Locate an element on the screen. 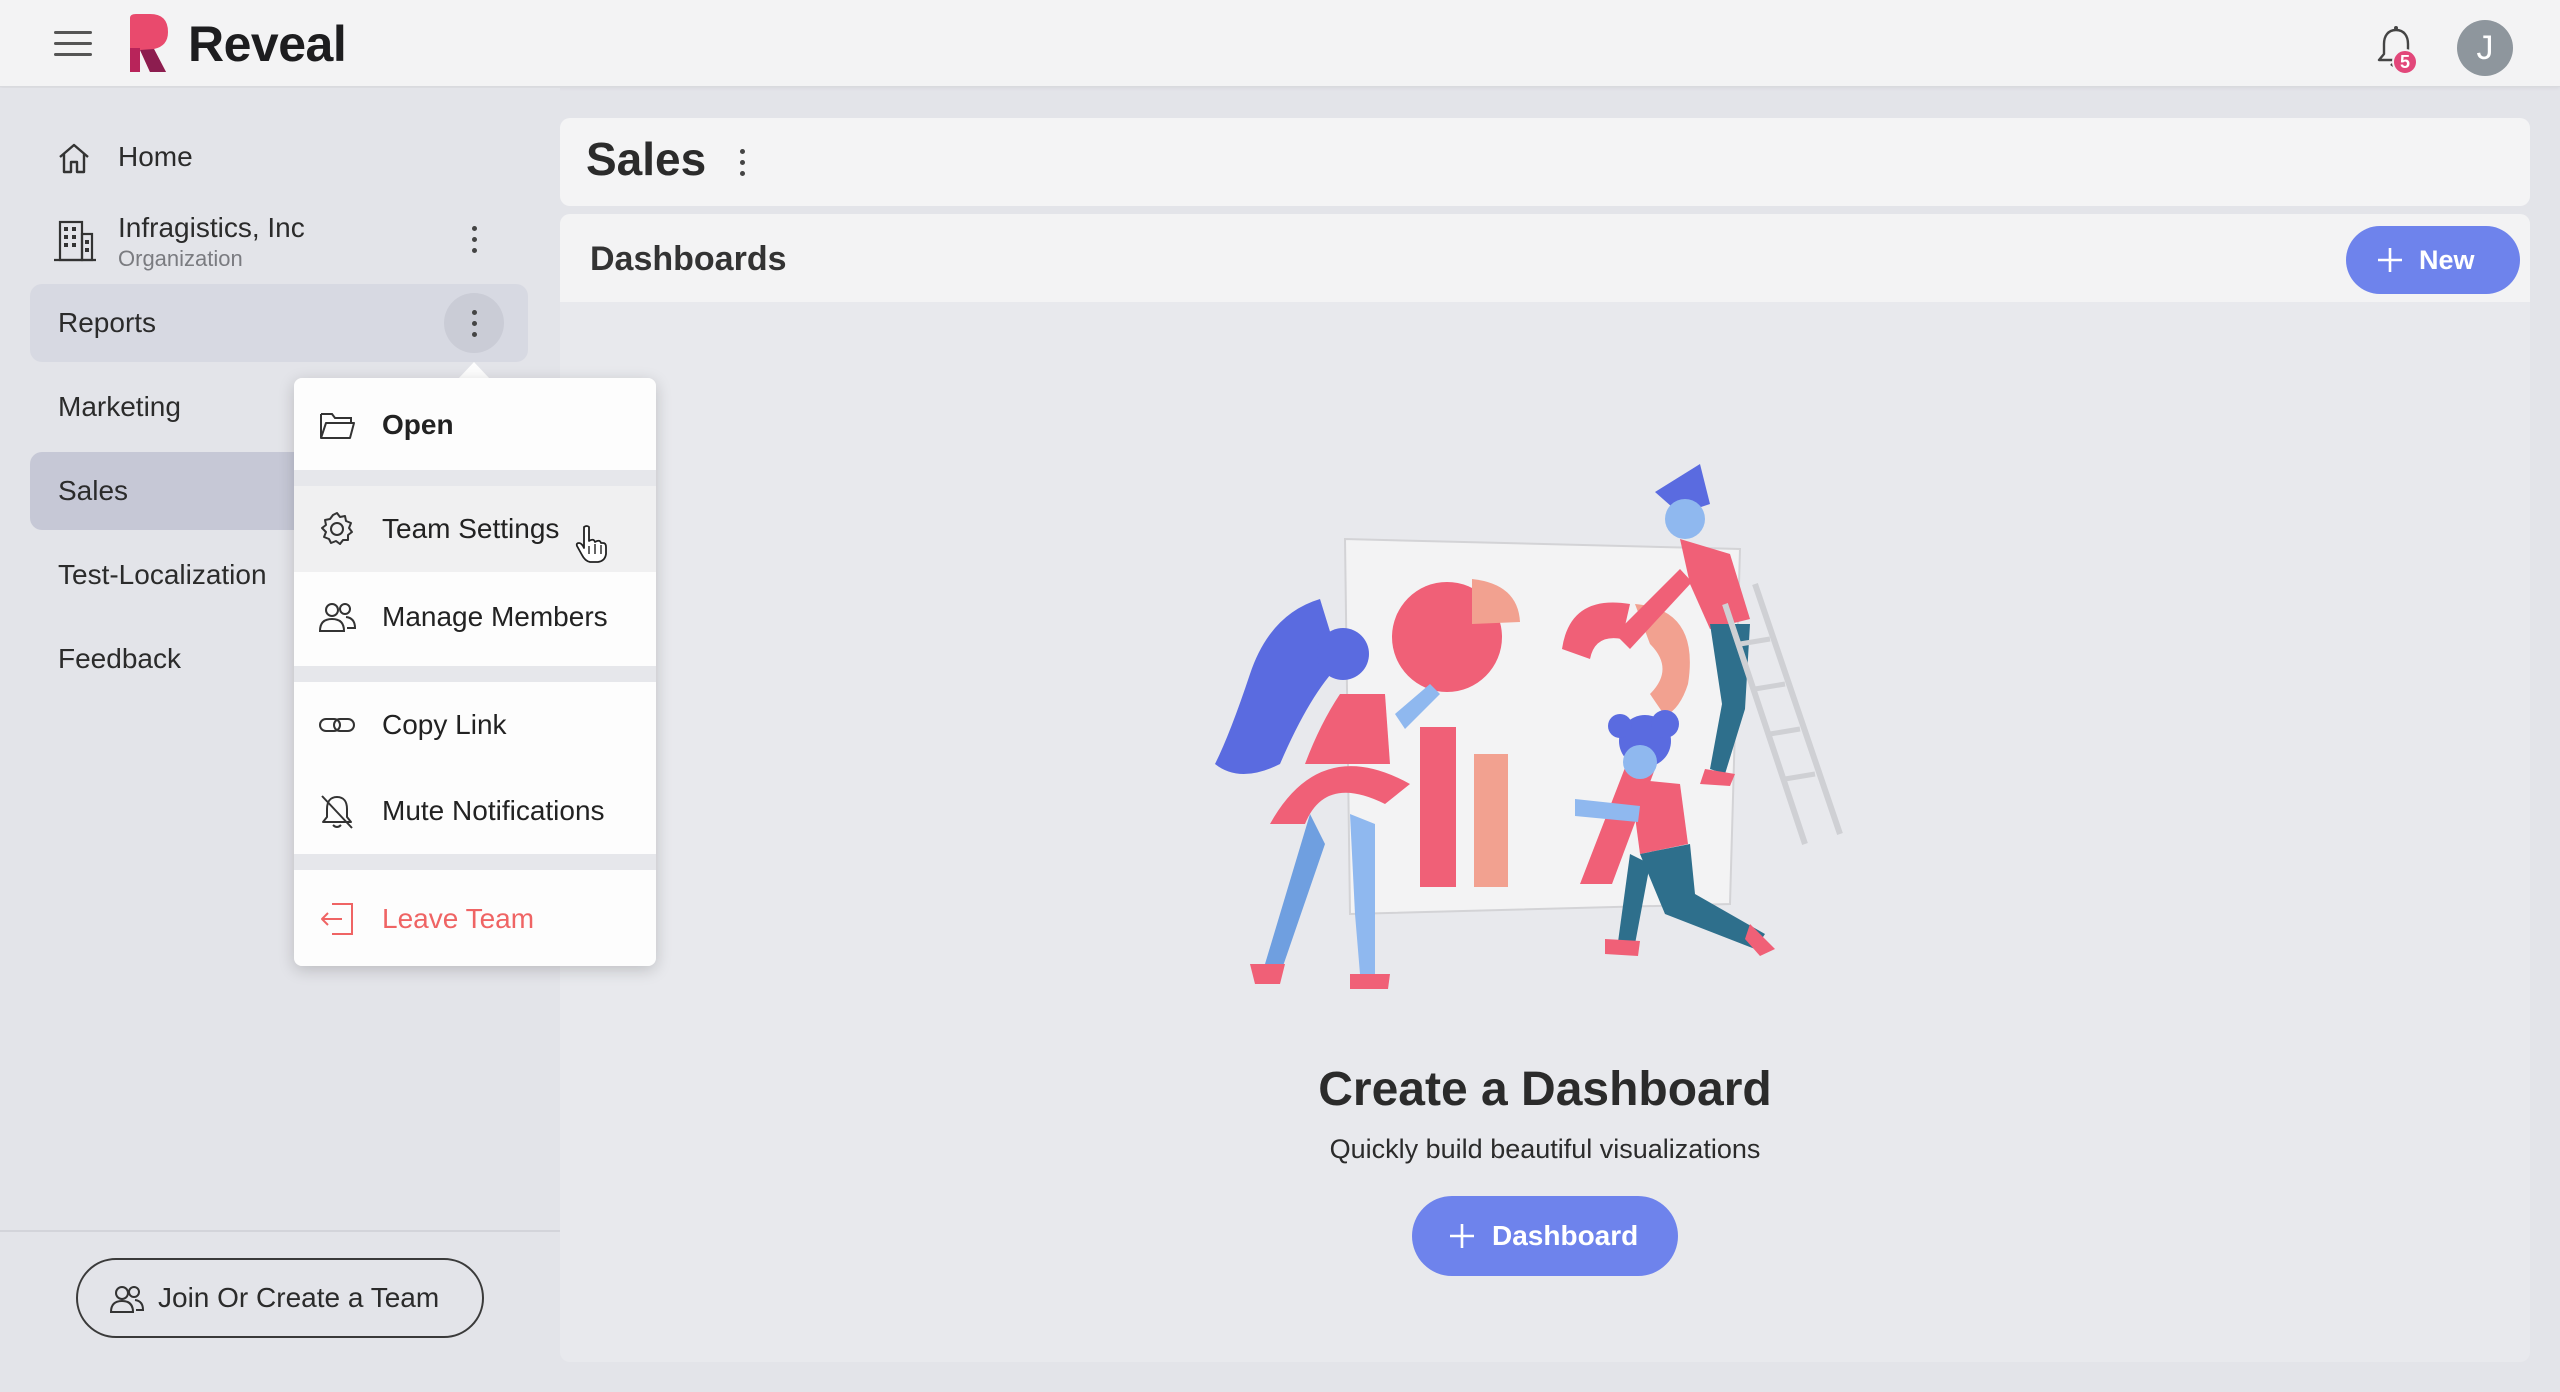  bell-off-icon is located at coordinates (337, 812).